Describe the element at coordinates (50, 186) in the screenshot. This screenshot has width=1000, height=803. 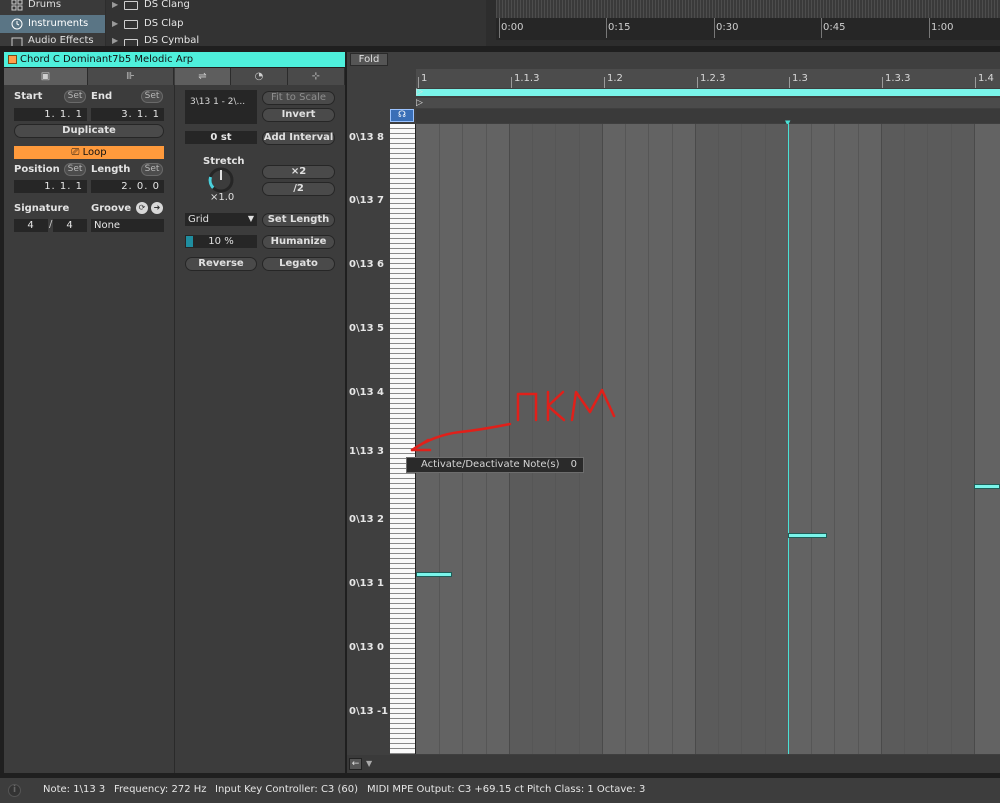
I see `position-value: 1. 1. 1` at that location.